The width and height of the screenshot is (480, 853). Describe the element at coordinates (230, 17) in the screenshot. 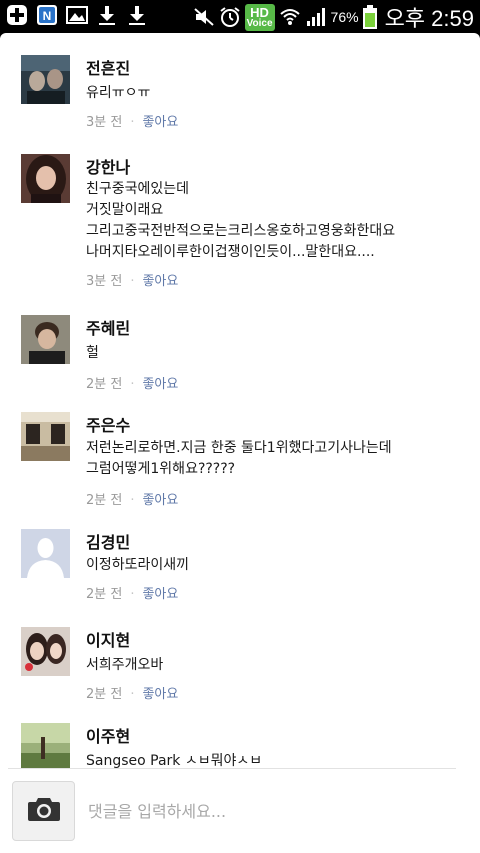

I see `alarm-icon` at that location.